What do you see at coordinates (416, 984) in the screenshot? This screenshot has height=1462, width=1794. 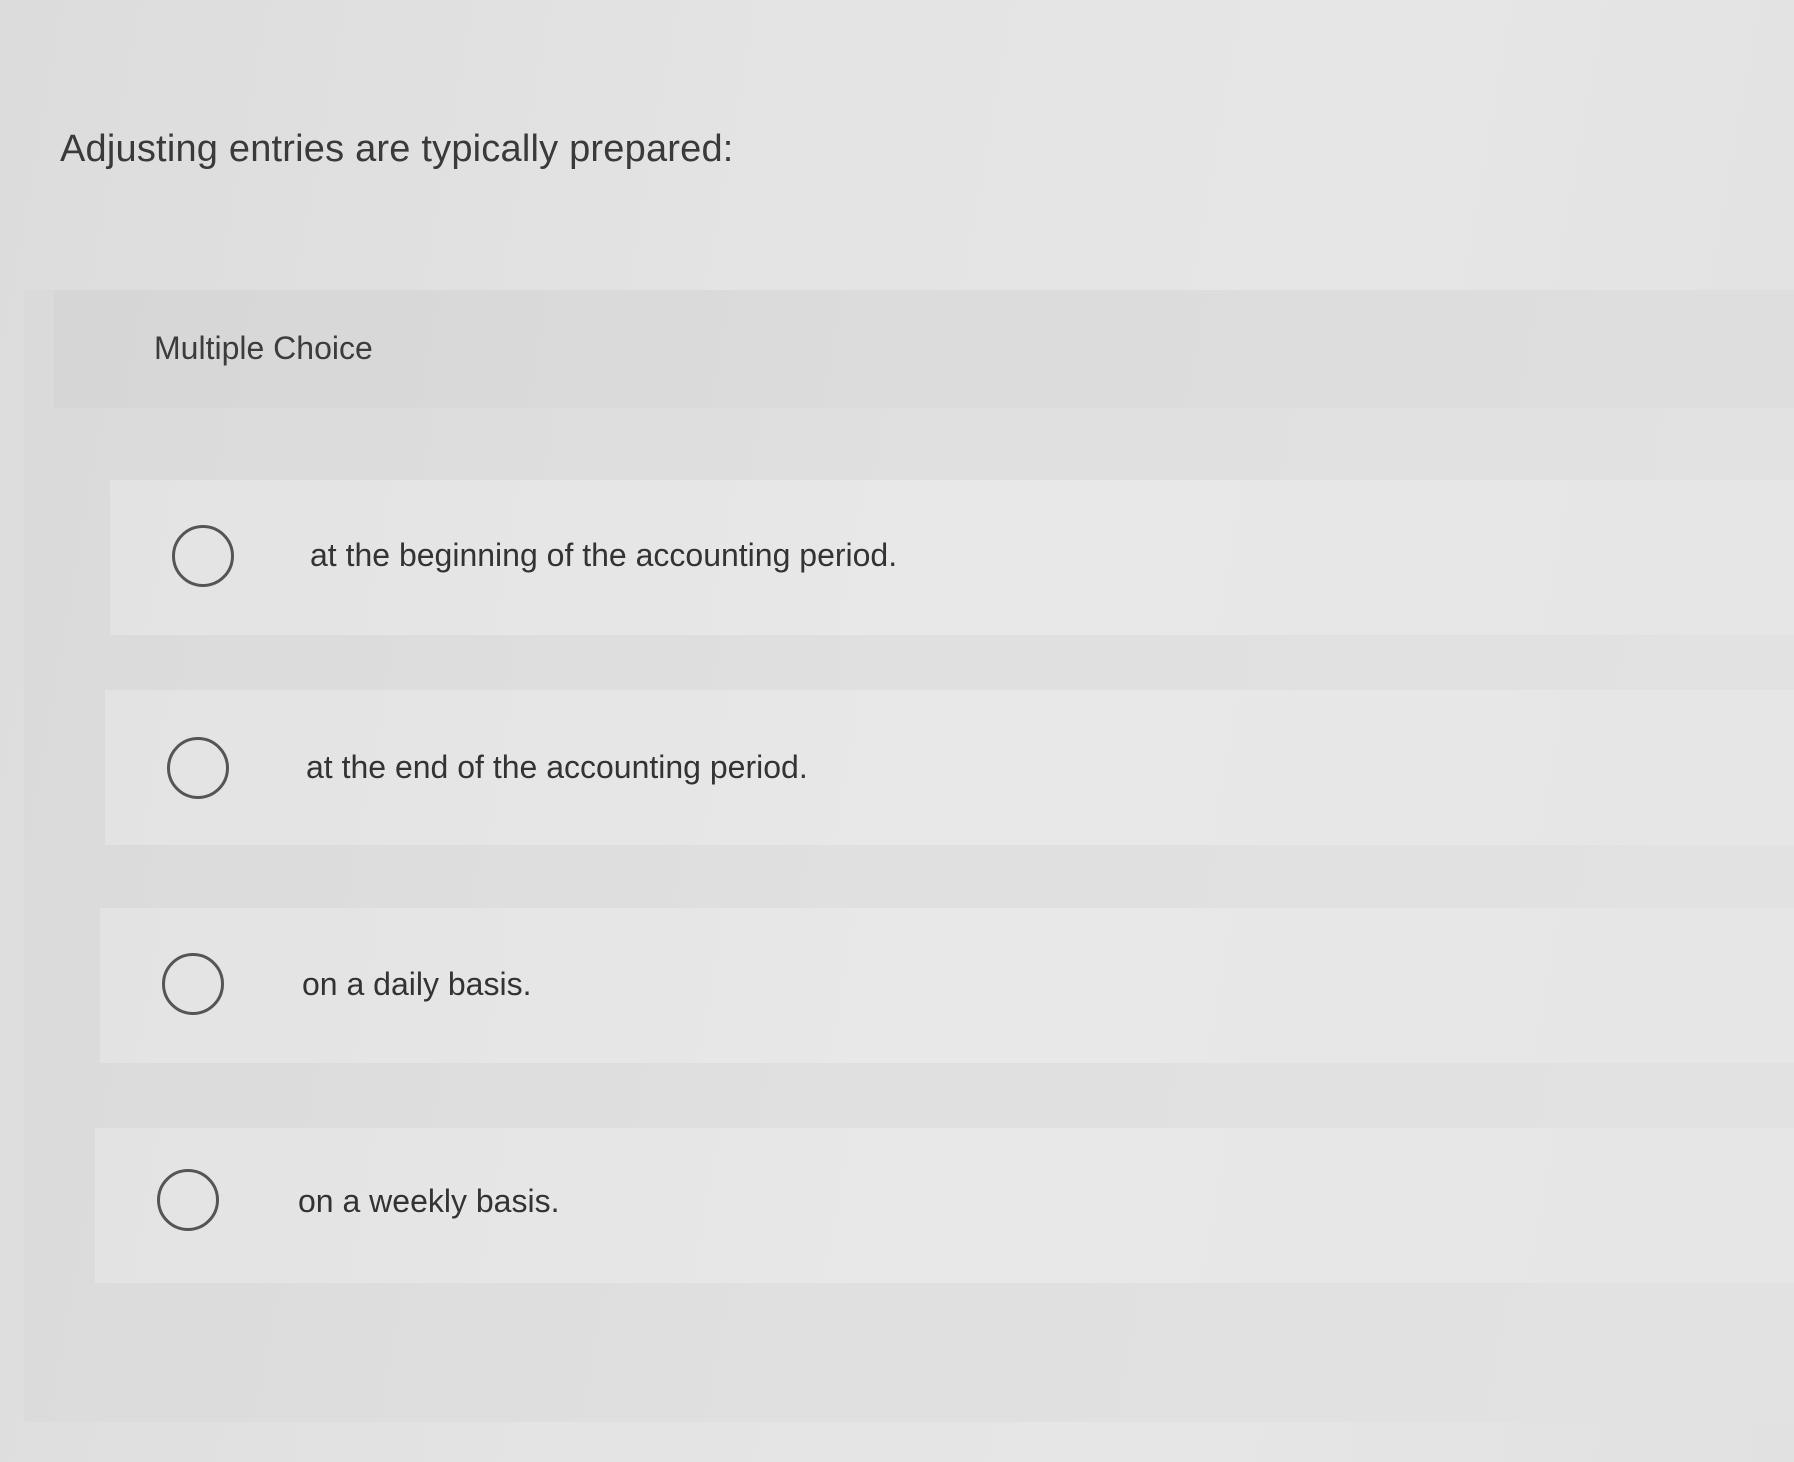 I see `option-label: on a daily basis.` at bounding box center [416, 984].